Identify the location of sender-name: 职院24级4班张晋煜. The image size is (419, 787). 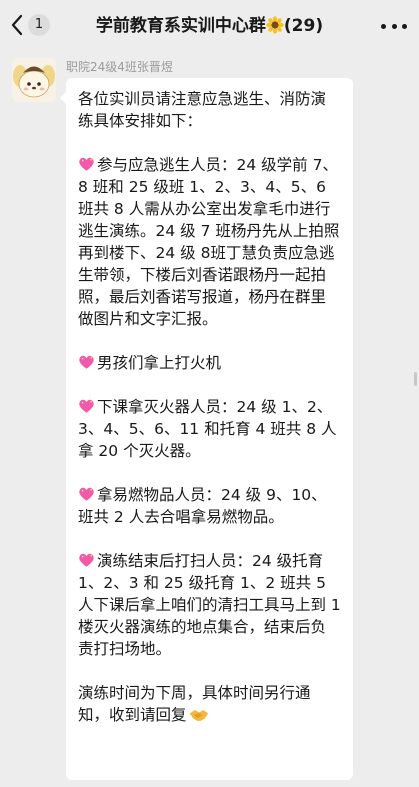
(119, 67).